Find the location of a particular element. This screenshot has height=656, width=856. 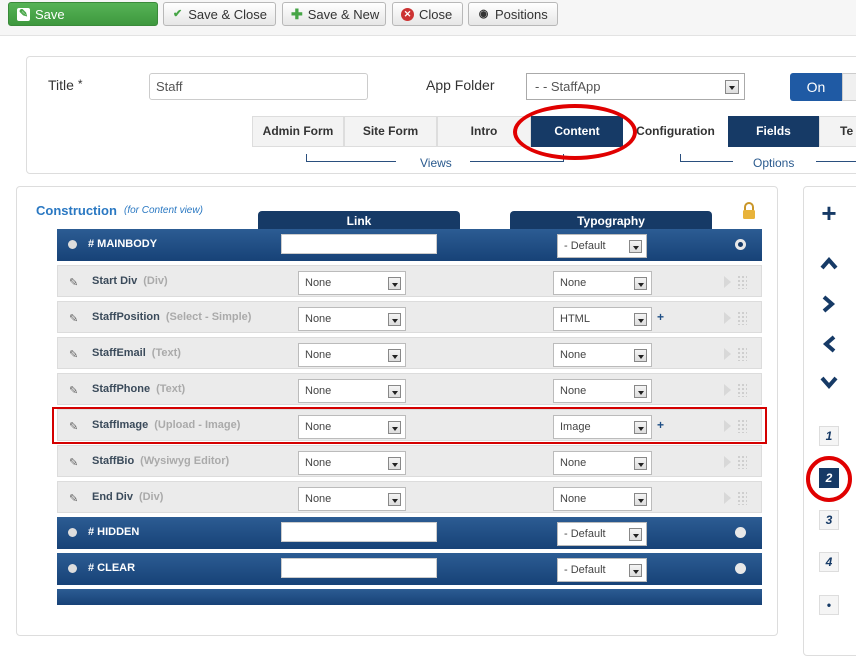

page-1-button: 1 is located at coordinates (829, 436).